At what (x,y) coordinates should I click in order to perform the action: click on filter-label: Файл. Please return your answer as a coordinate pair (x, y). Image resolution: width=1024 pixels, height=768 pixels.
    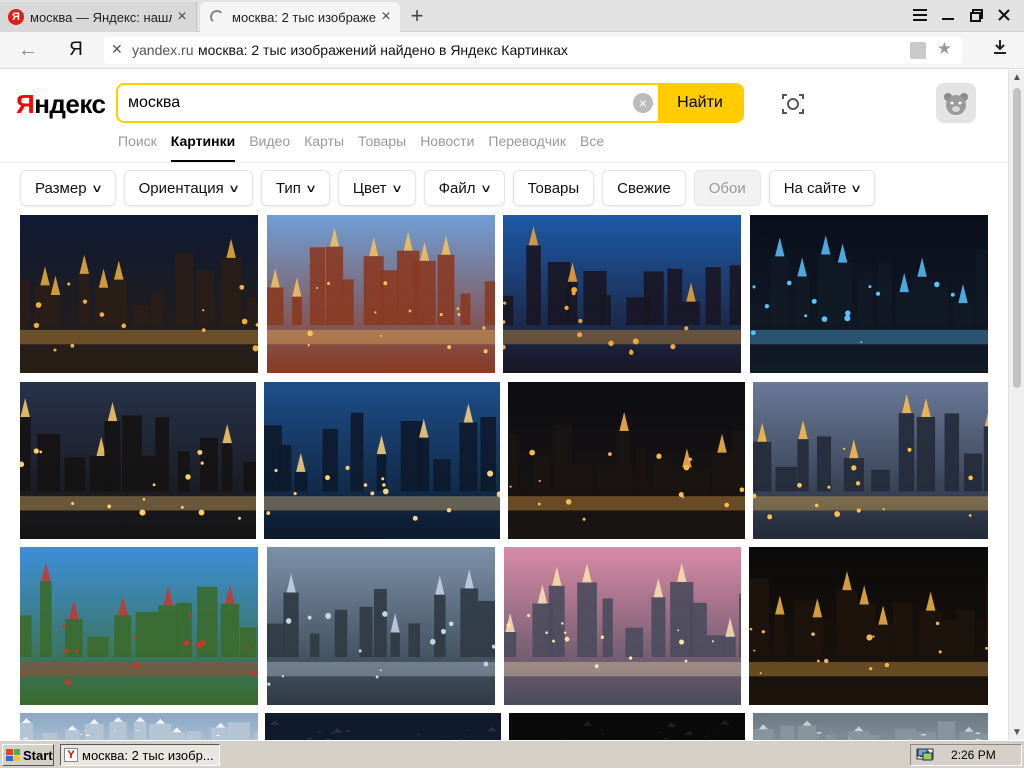
    Looking at the image, I should click on (457, 188).